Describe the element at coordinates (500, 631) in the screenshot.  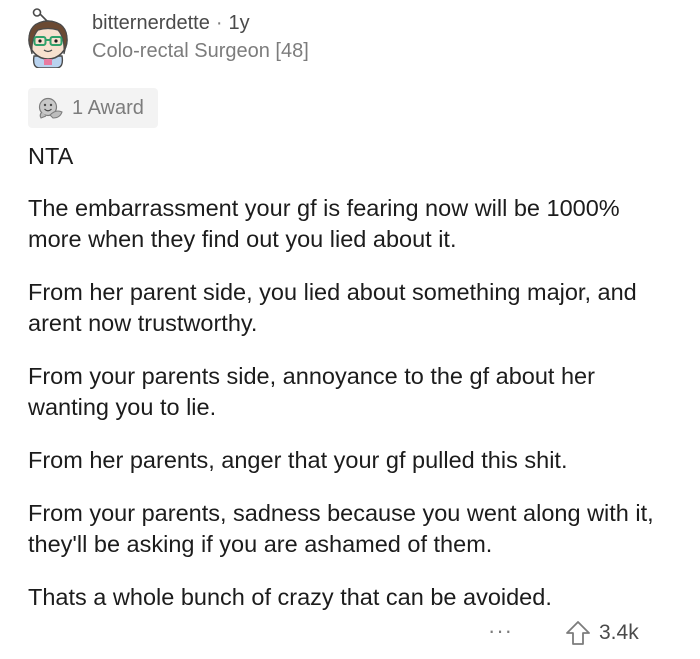
I see `more-options-icon: ···` at that location.